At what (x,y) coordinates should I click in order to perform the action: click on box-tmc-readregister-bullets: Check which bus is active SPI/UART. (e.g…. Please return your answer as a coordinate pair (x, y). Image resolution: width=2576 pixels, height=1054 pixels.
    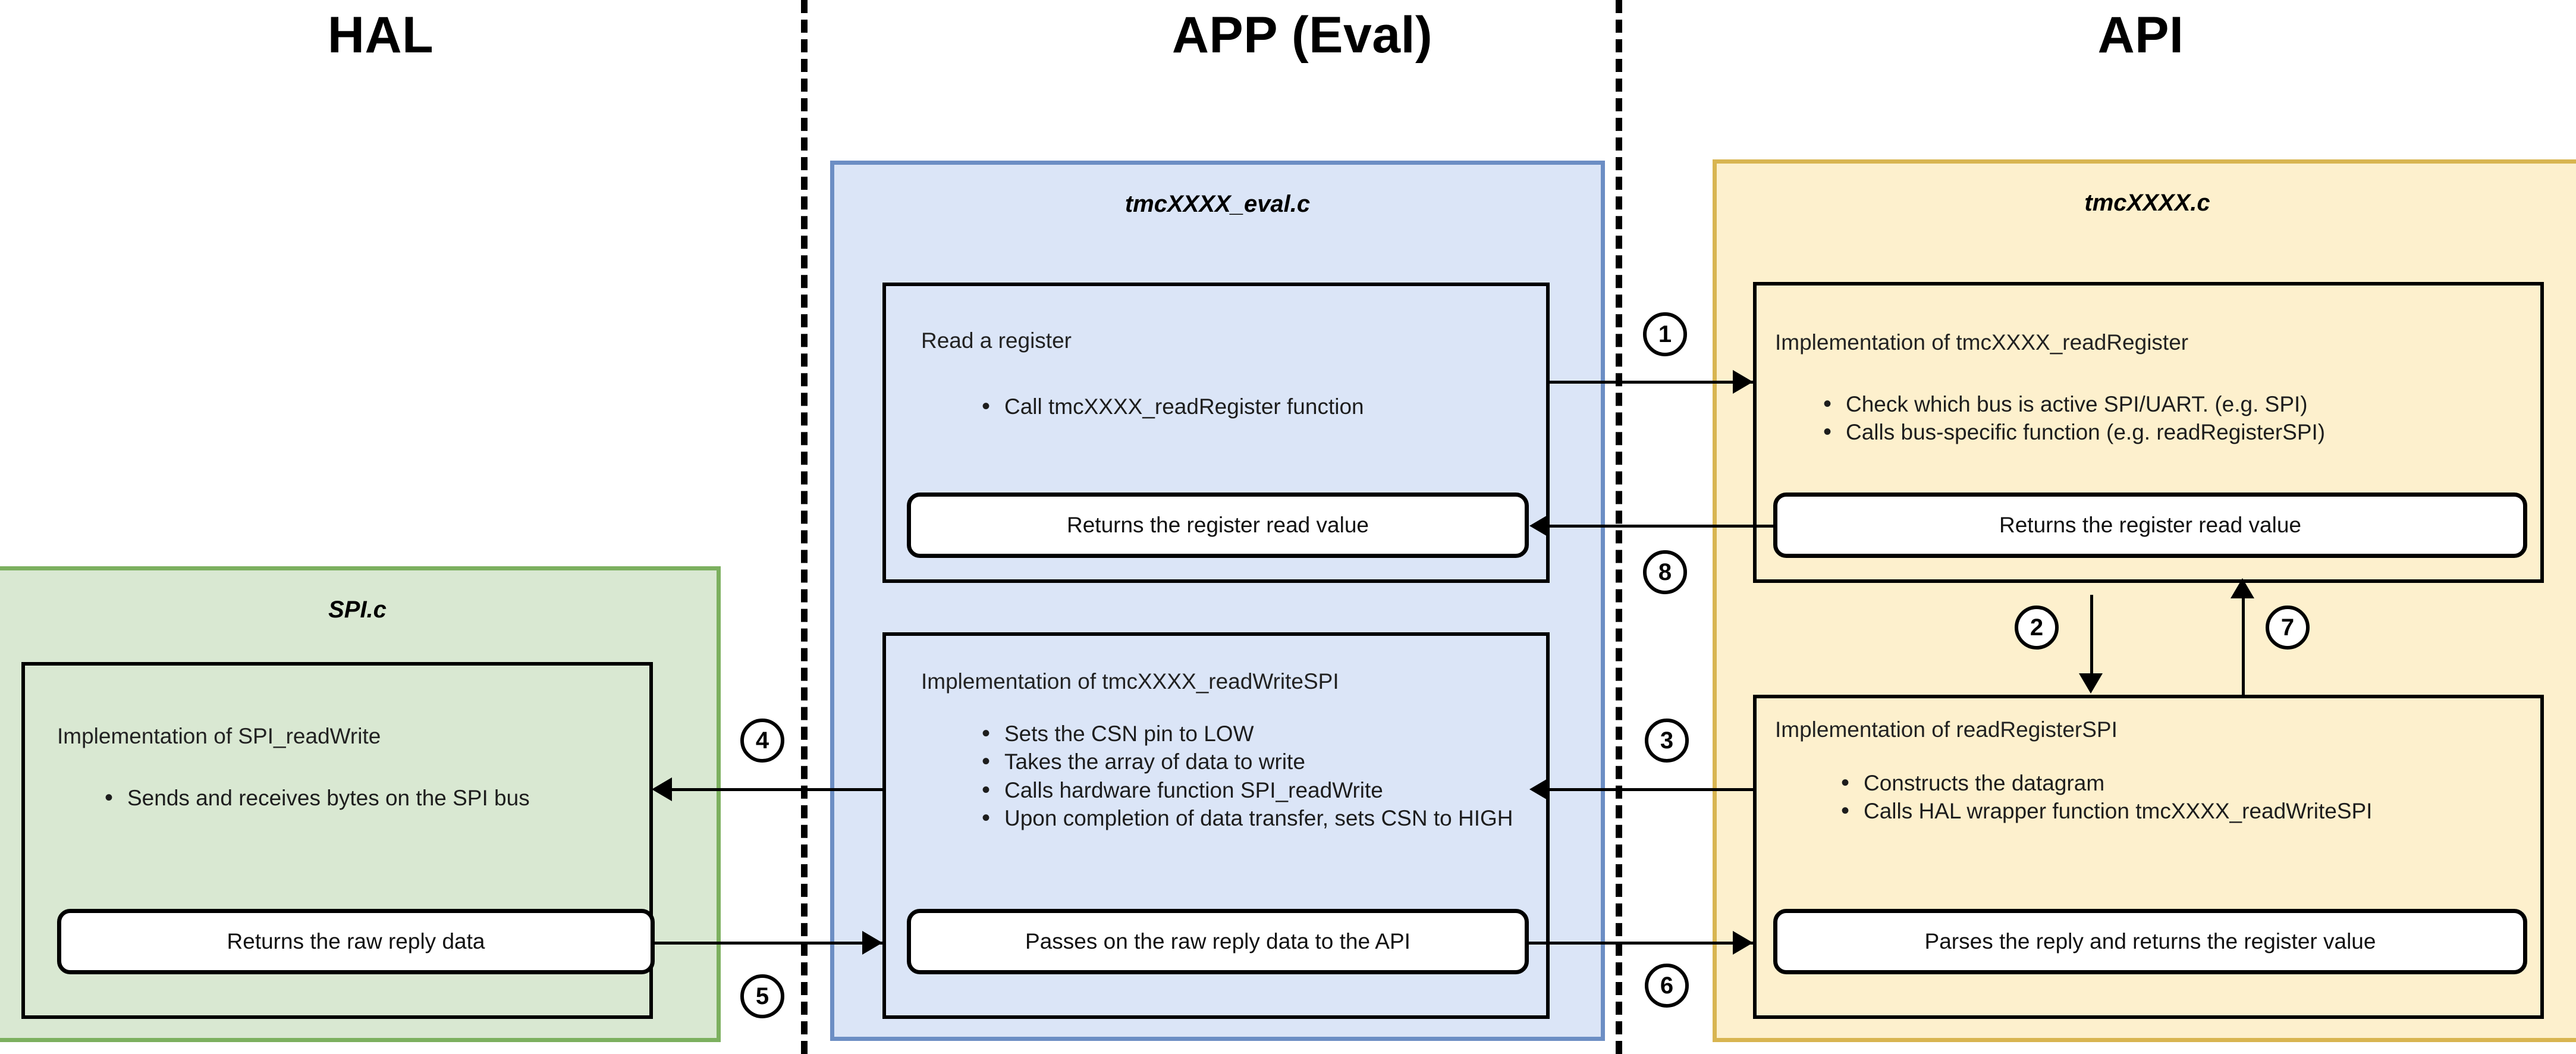
    Looking at the image, I should click on (2170, 418).